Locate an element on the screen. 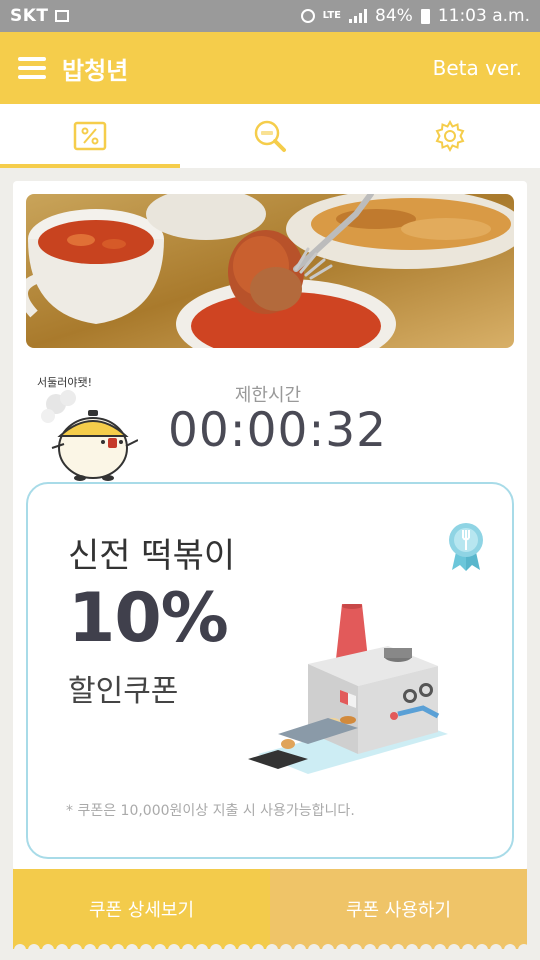 The width and height of the screenshot is (540, 960). gallery-icon is located at coordinates (61, 16).